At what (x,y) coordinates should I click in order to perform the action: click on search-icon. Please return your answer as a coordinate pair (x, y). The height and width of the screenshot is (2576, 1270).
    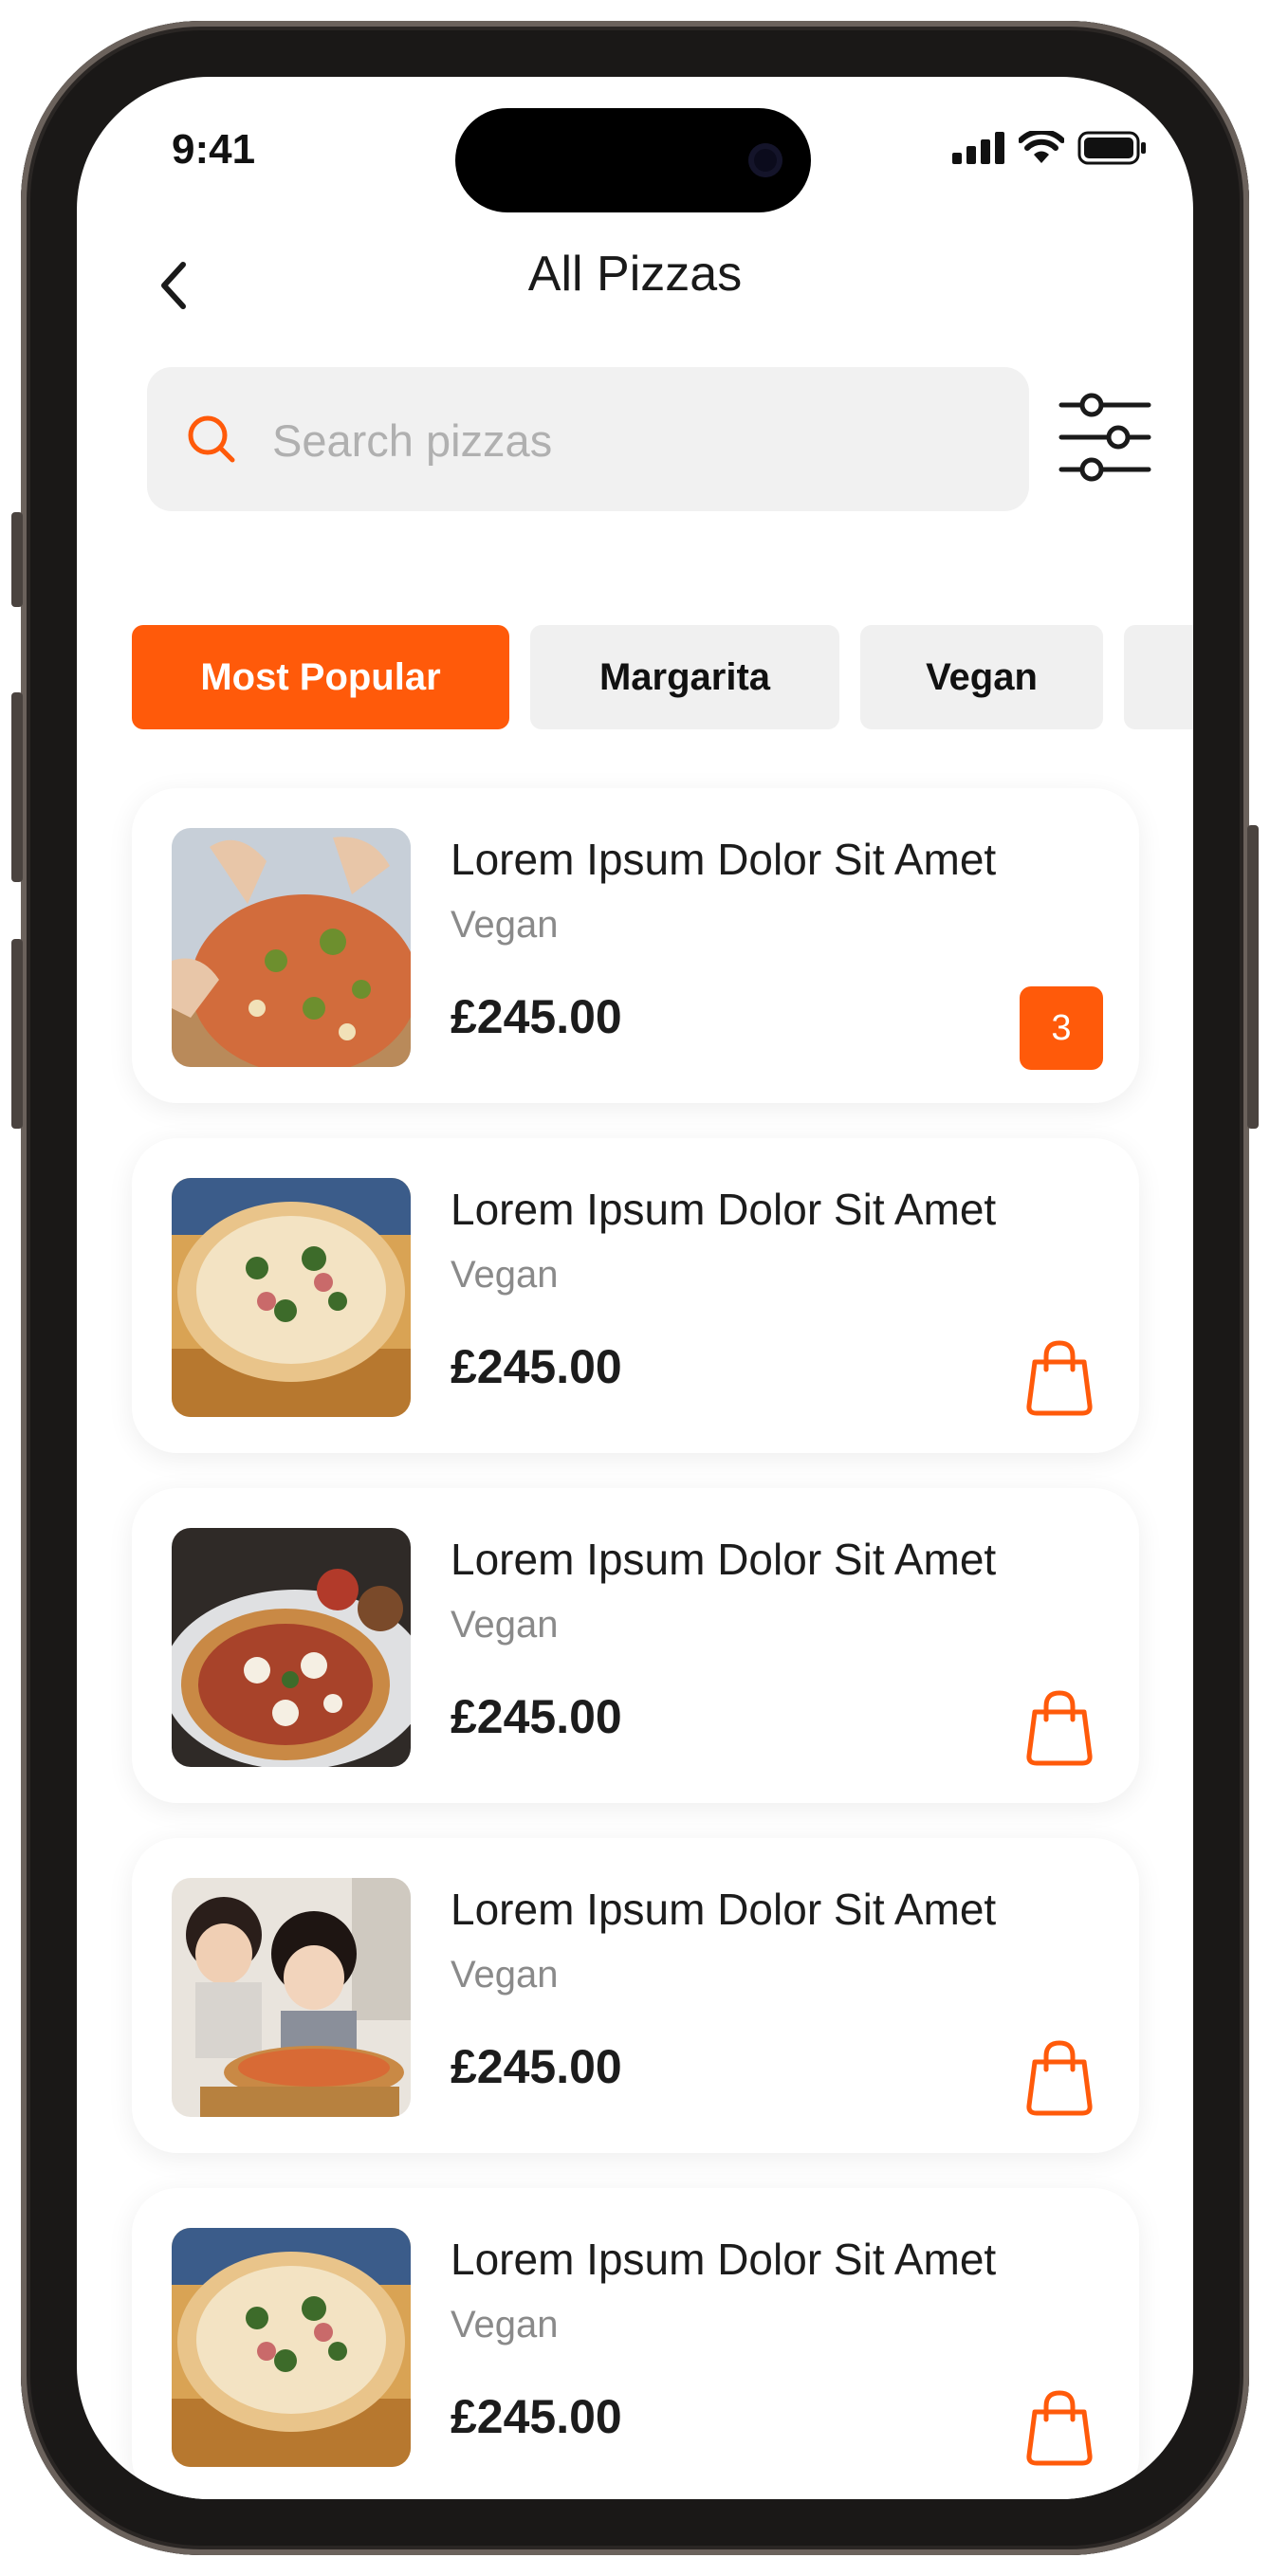
    Looking at the image, I should click on (211, 439).